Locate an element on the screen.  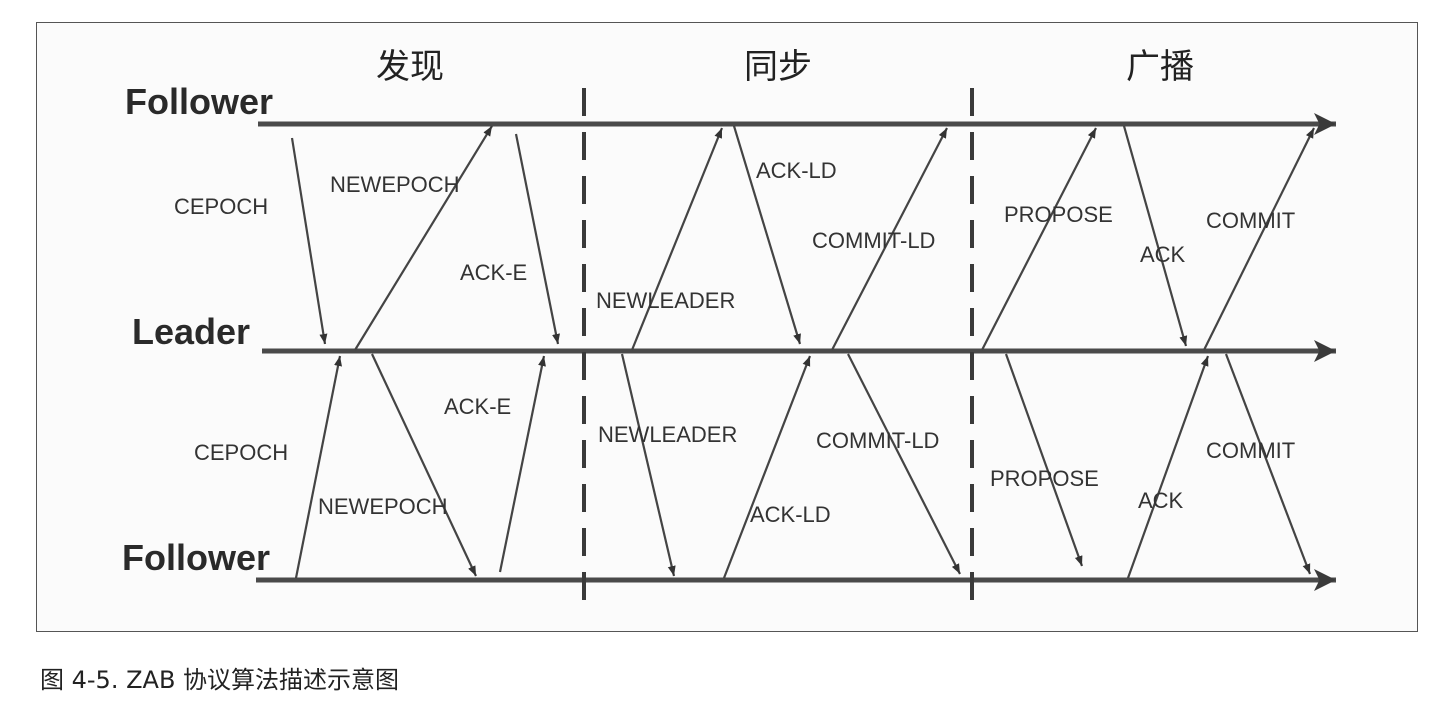
label-propose-bottom: PROPOSE is located at coordinates (1044, 478).